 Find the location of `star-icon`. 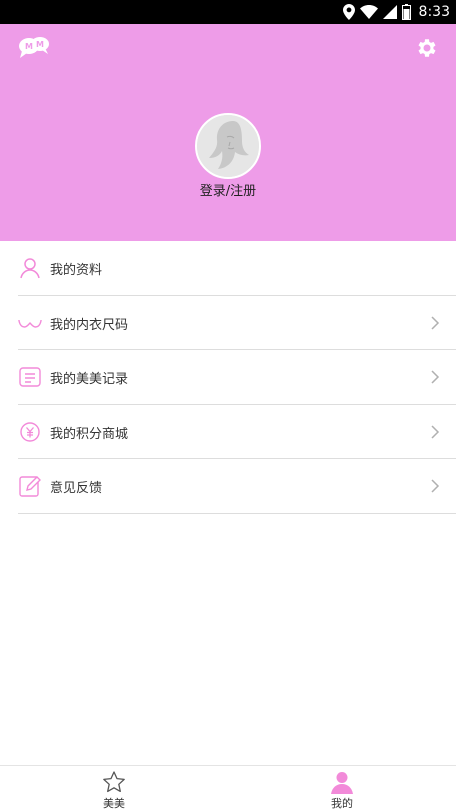

star-icon is located at coordinates (114, 782).